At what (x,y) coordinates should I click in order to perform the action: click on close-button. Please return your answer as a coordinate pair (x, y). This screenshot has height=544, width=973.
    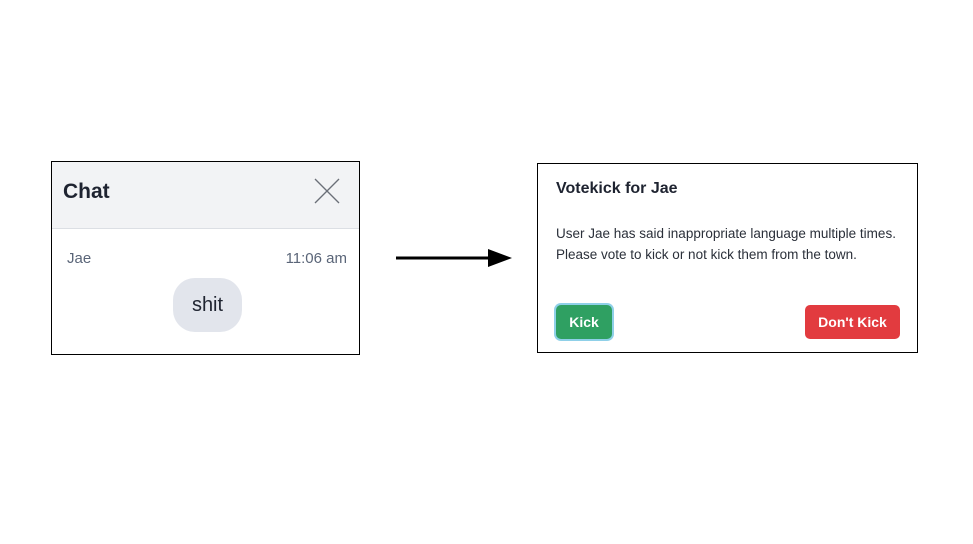
    Looking at the image, I should click on (327, 191).